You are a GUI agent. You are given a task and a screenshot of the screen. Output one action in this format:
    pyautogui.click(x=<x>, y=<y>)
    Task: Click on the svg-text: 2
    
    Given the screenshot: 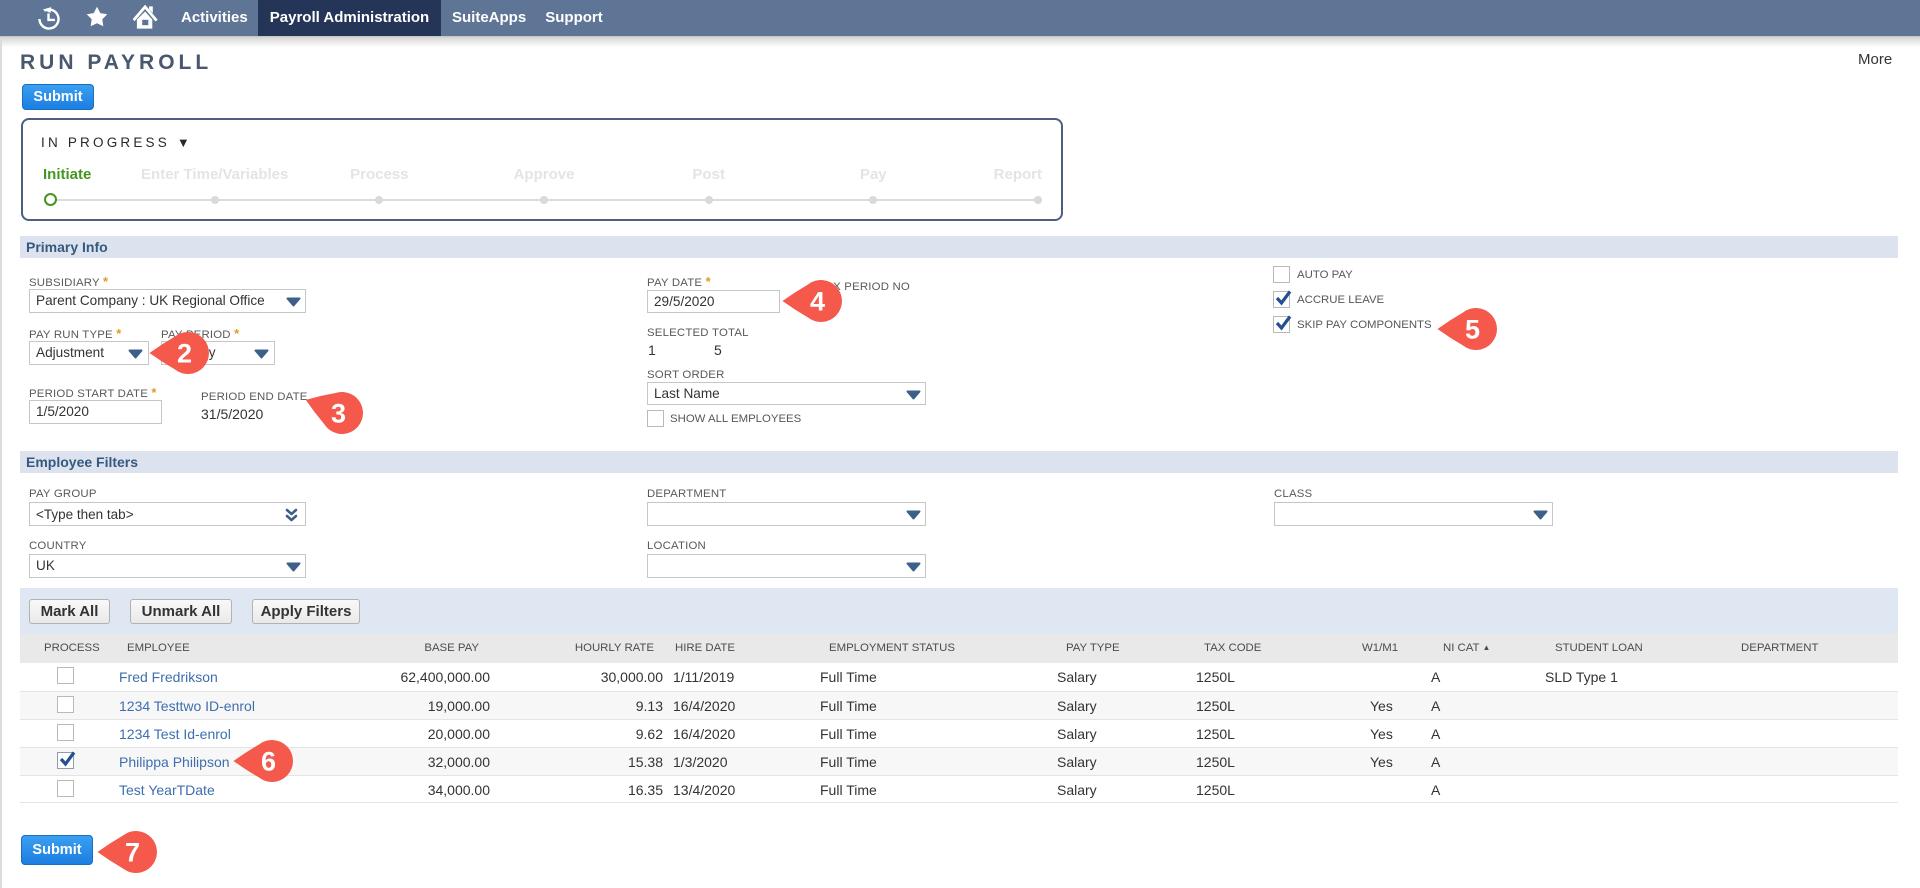 What is the action you would take?
    pyautogui.click(x=184, y=354)
    